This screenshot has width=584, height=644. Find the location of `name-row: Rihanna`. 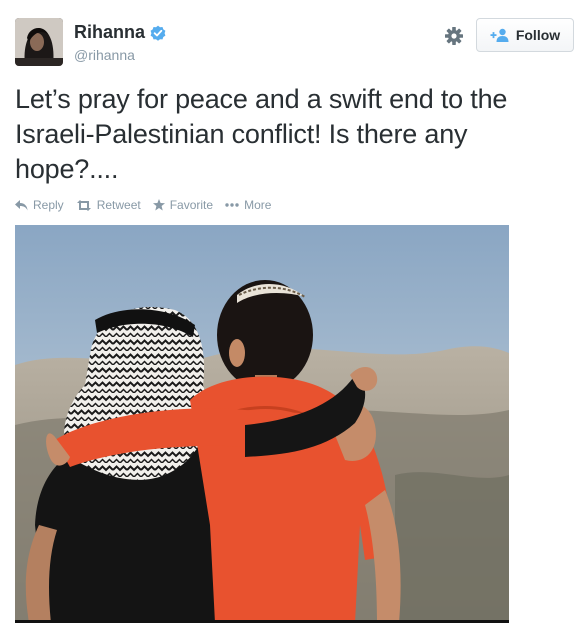

name-row: Rihanna is located at coordinates (120, 32).